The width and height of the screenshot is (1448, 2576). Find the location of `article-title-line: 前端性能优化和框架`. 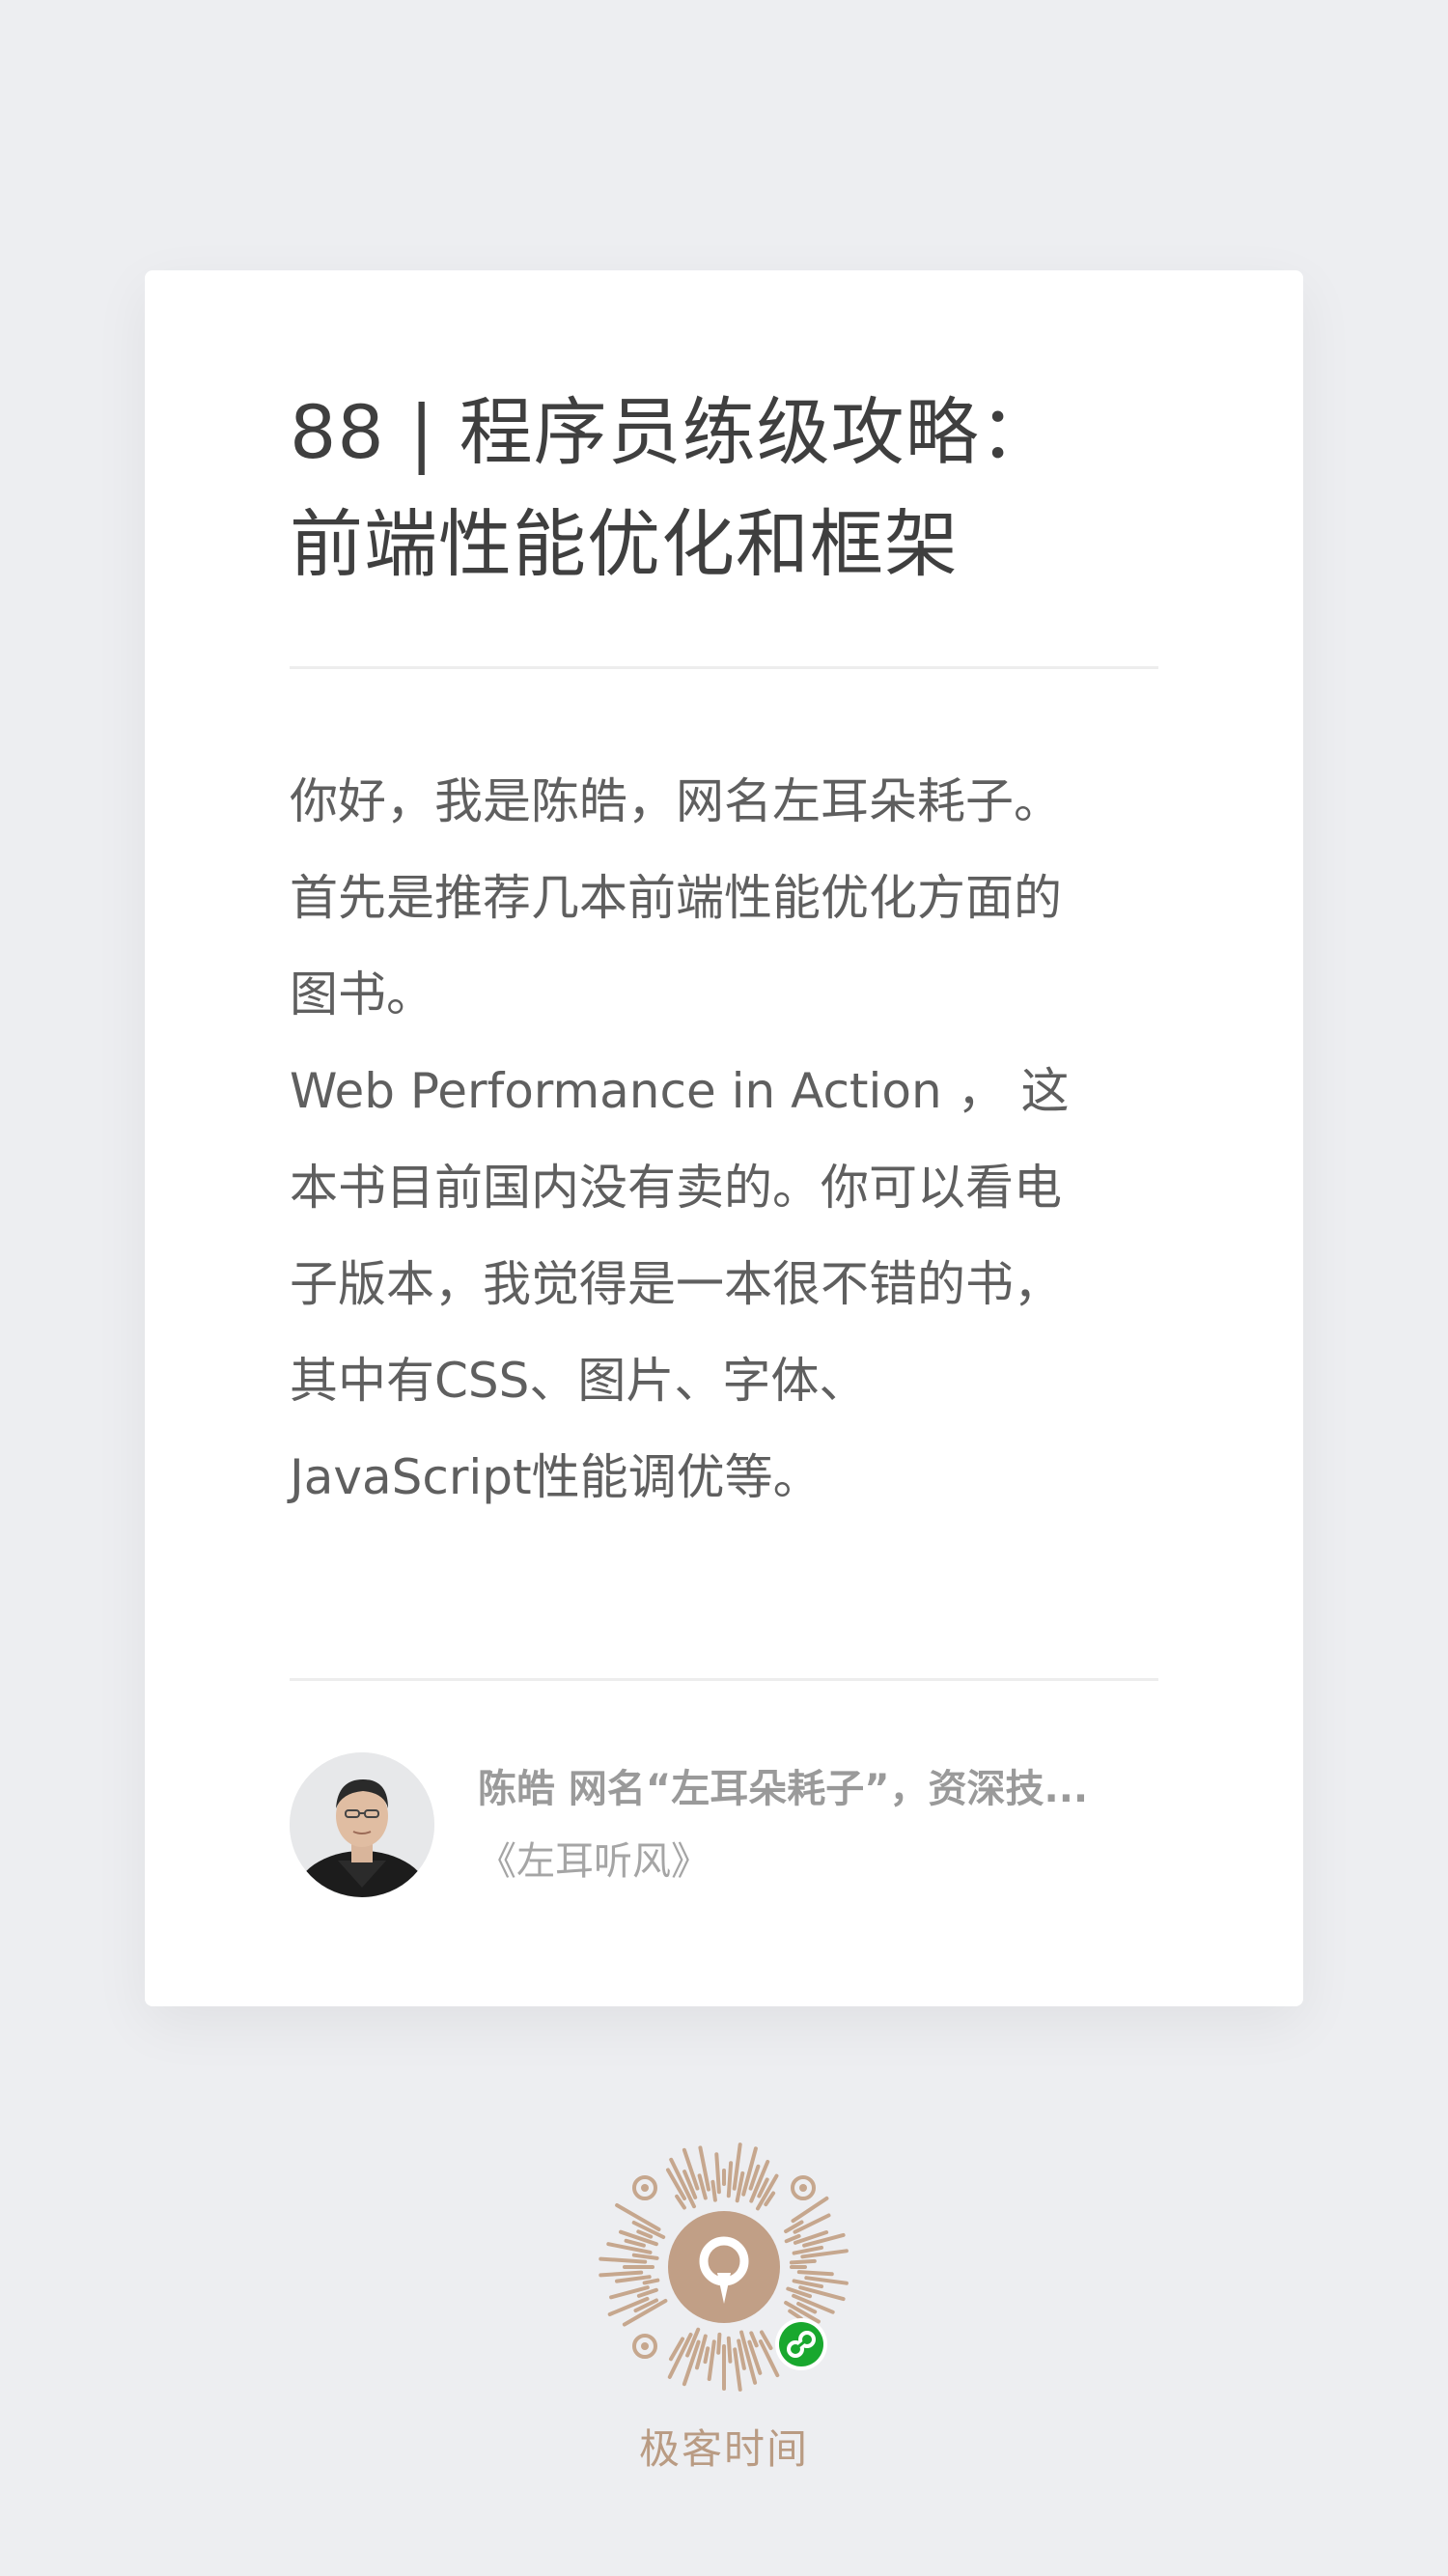

article-title-line: 前端性能优化和框架 is located at coordinates (625, 544).